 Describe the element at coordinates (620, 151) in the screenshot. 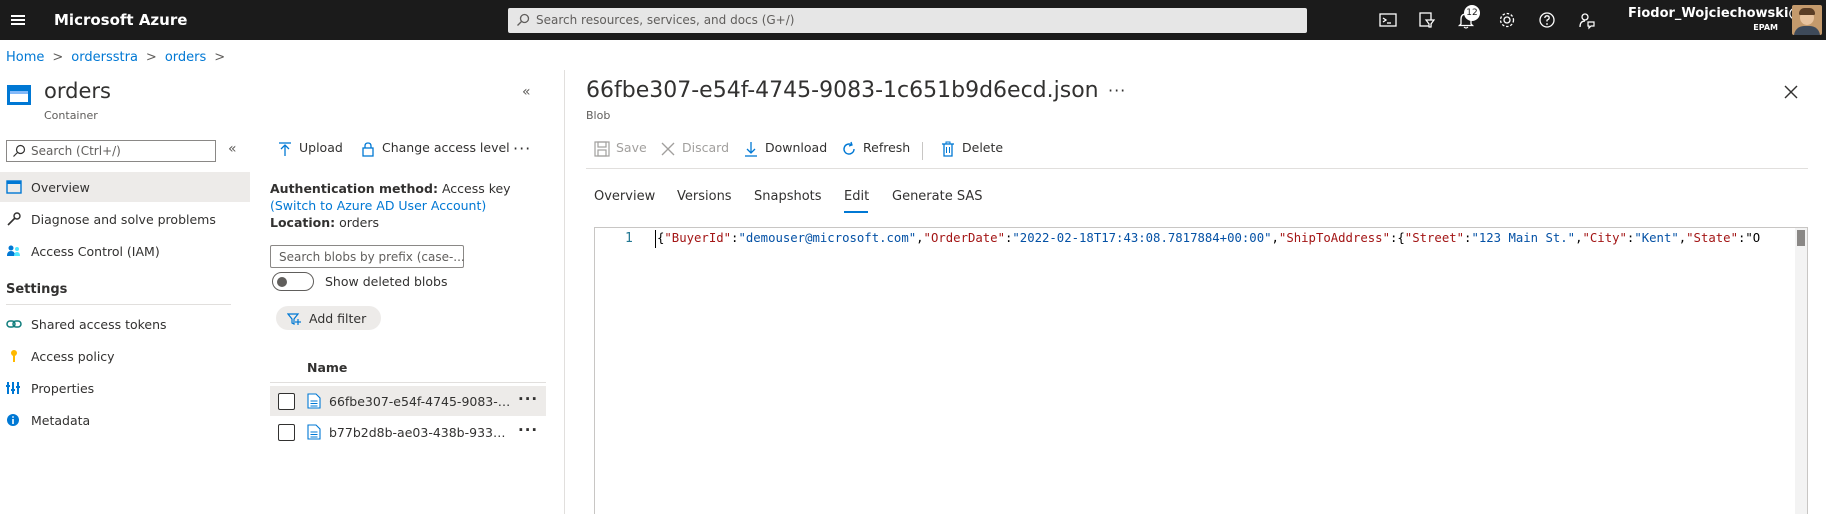

I see `save-button: Save` at that location.